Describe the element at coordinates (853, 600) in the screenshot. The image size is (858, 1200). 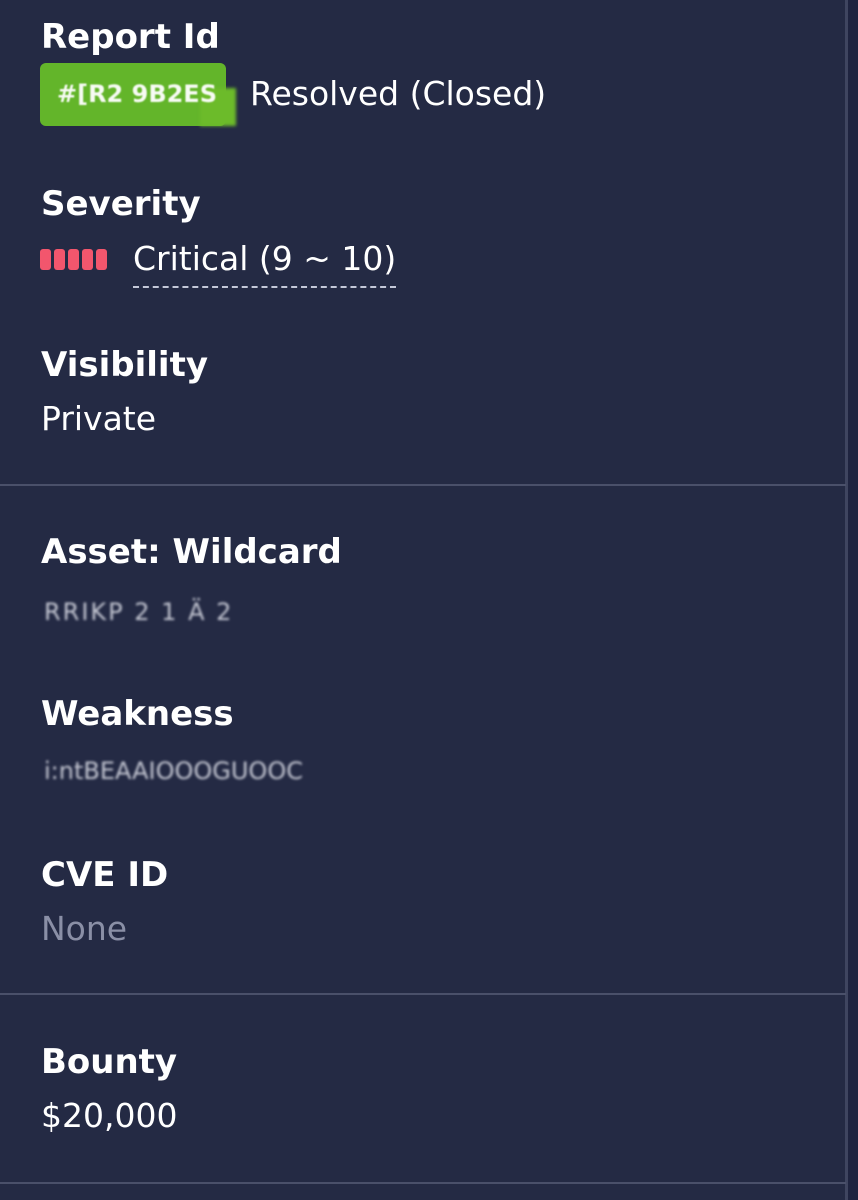
I see `panel-right-gutter` at that location.